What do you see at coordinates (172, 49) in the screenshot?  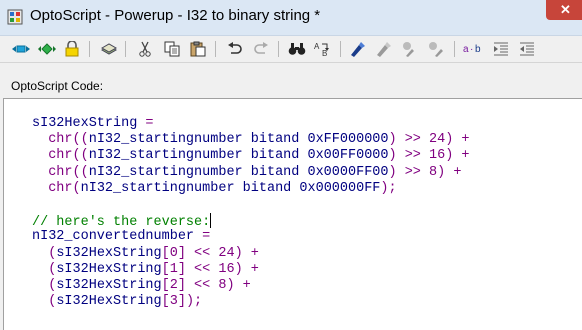 I see `copy-button` at bounding box center [172, 49].